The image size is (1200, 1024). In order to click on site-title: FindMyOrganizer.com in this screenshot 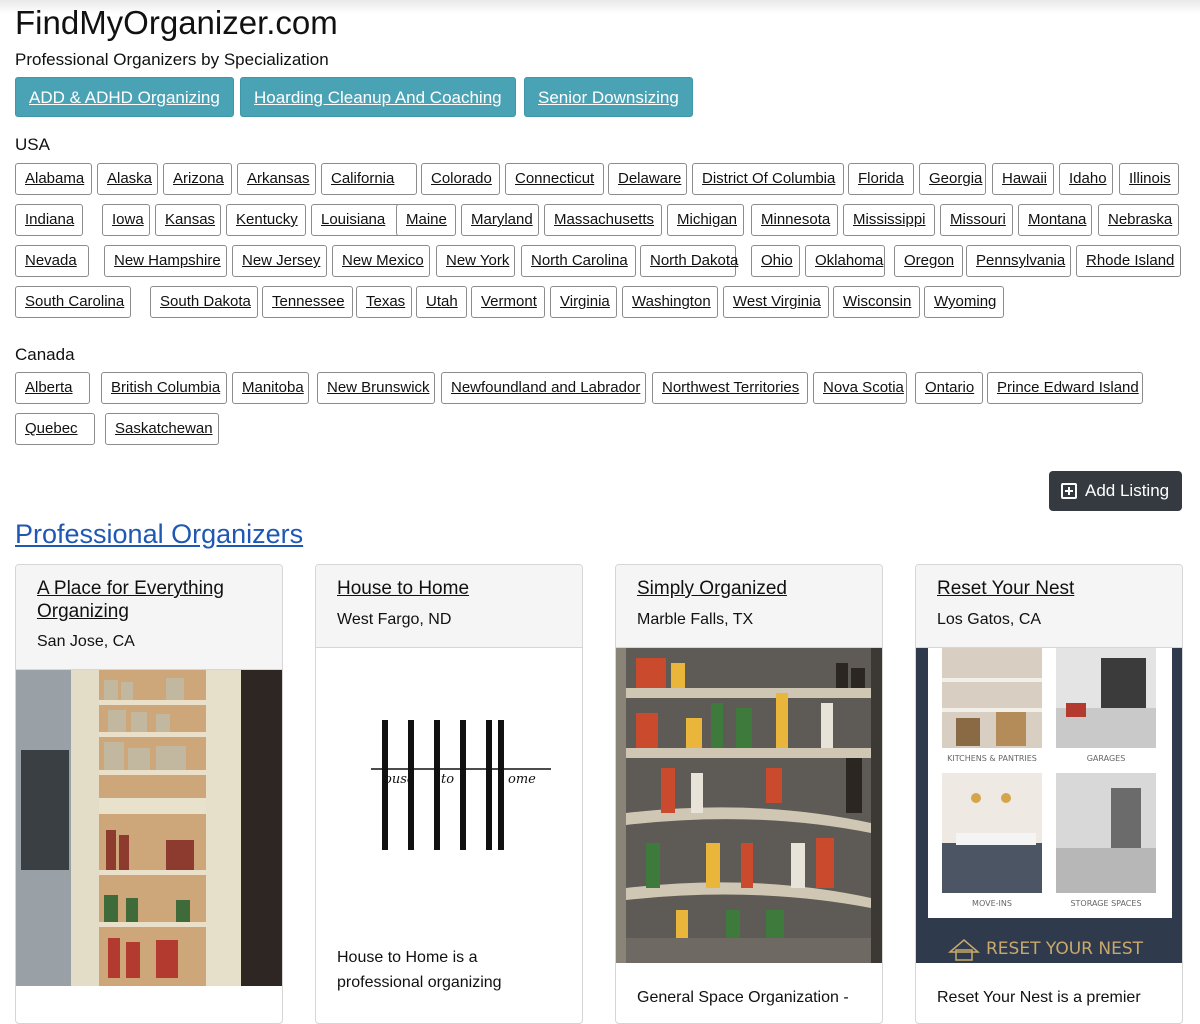, I will do `click(176, 23)`.